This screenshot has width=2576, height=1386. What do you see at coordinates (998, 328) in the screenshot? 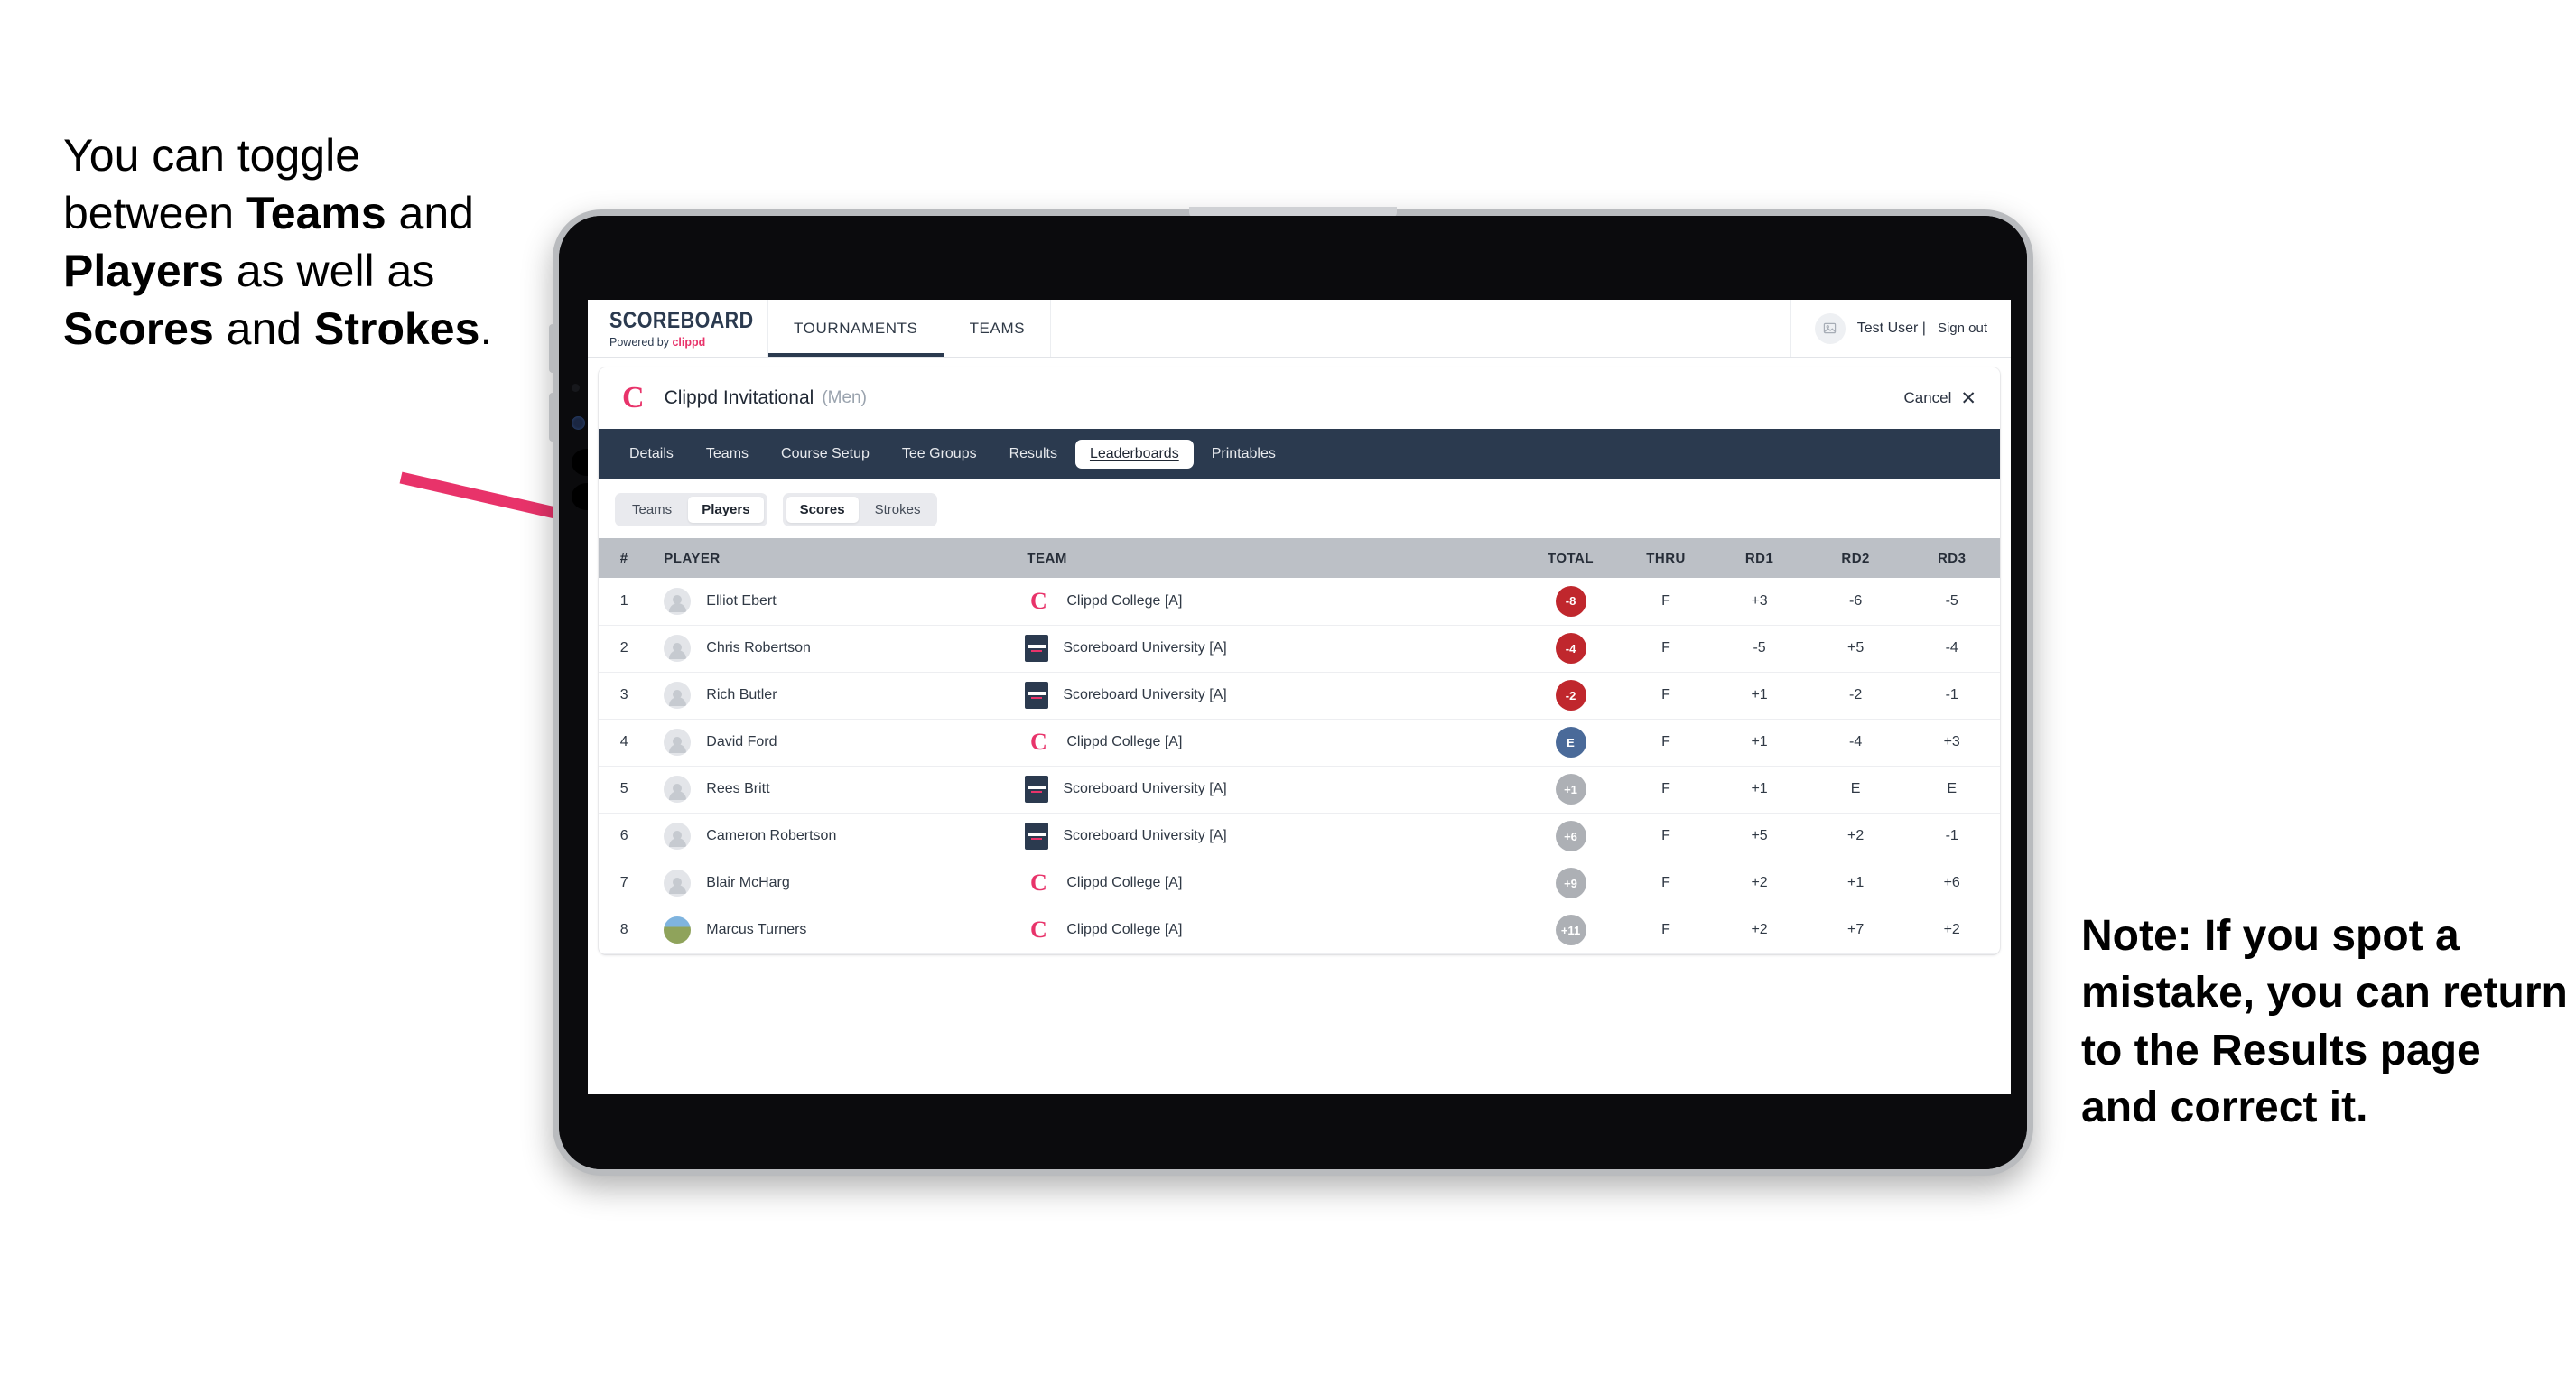
I see `top-nav-item-teams: TEAMS` at bounding box center [998, 328].